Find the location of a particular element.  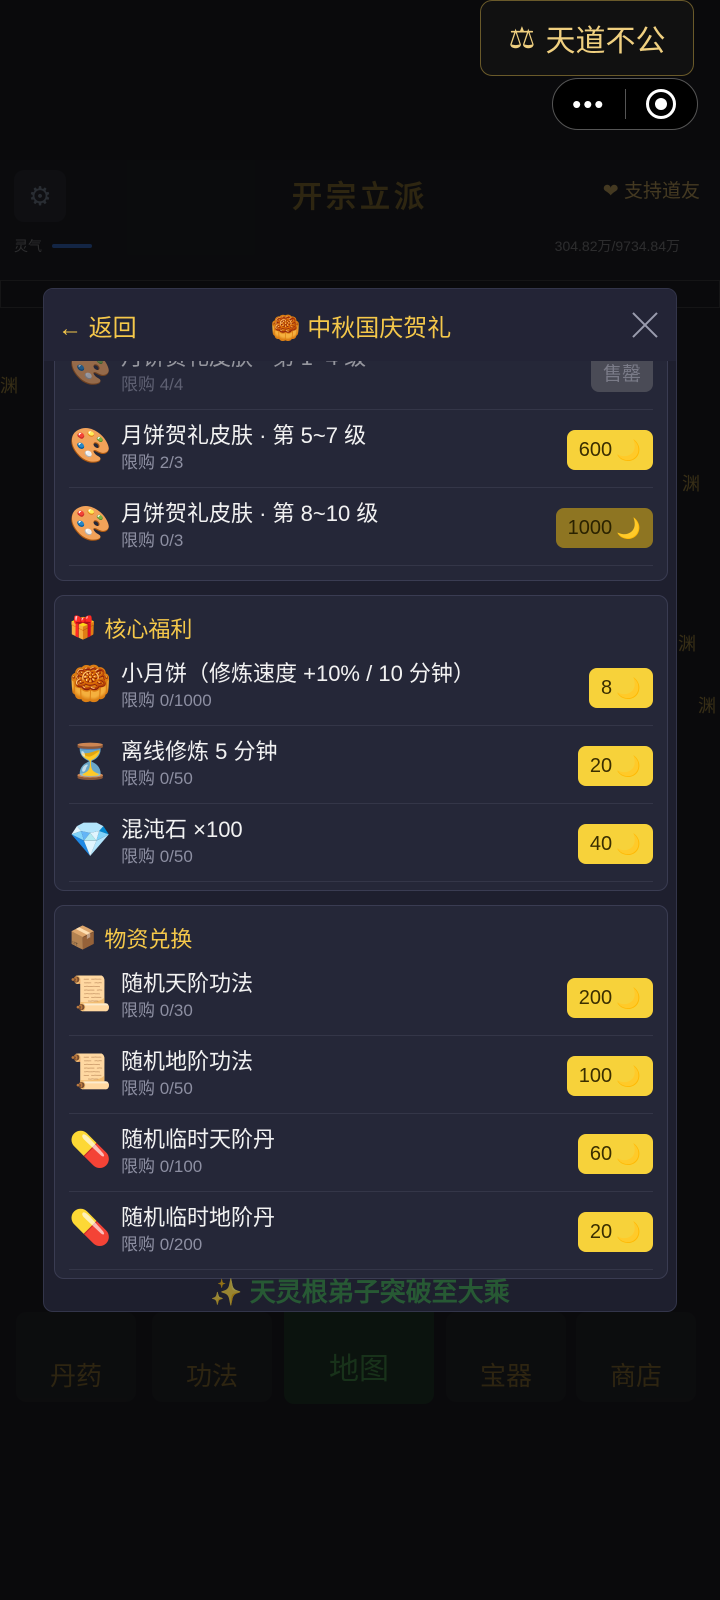

buy-button: 200 🌙 is located at coordinates (609, 998).